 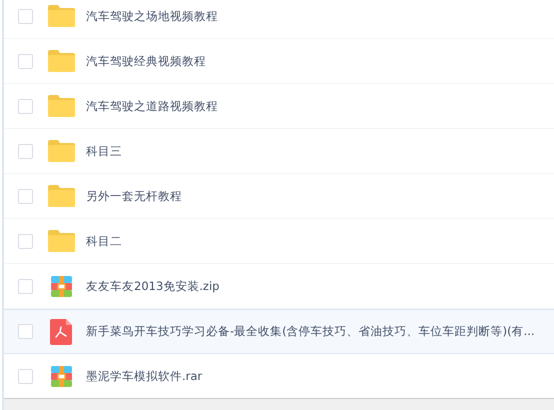 What do you see at coordinates (134, 196) in the screenshot?
I see `file-name: 另外一套无杆教程` at bounding box center [134, 196].